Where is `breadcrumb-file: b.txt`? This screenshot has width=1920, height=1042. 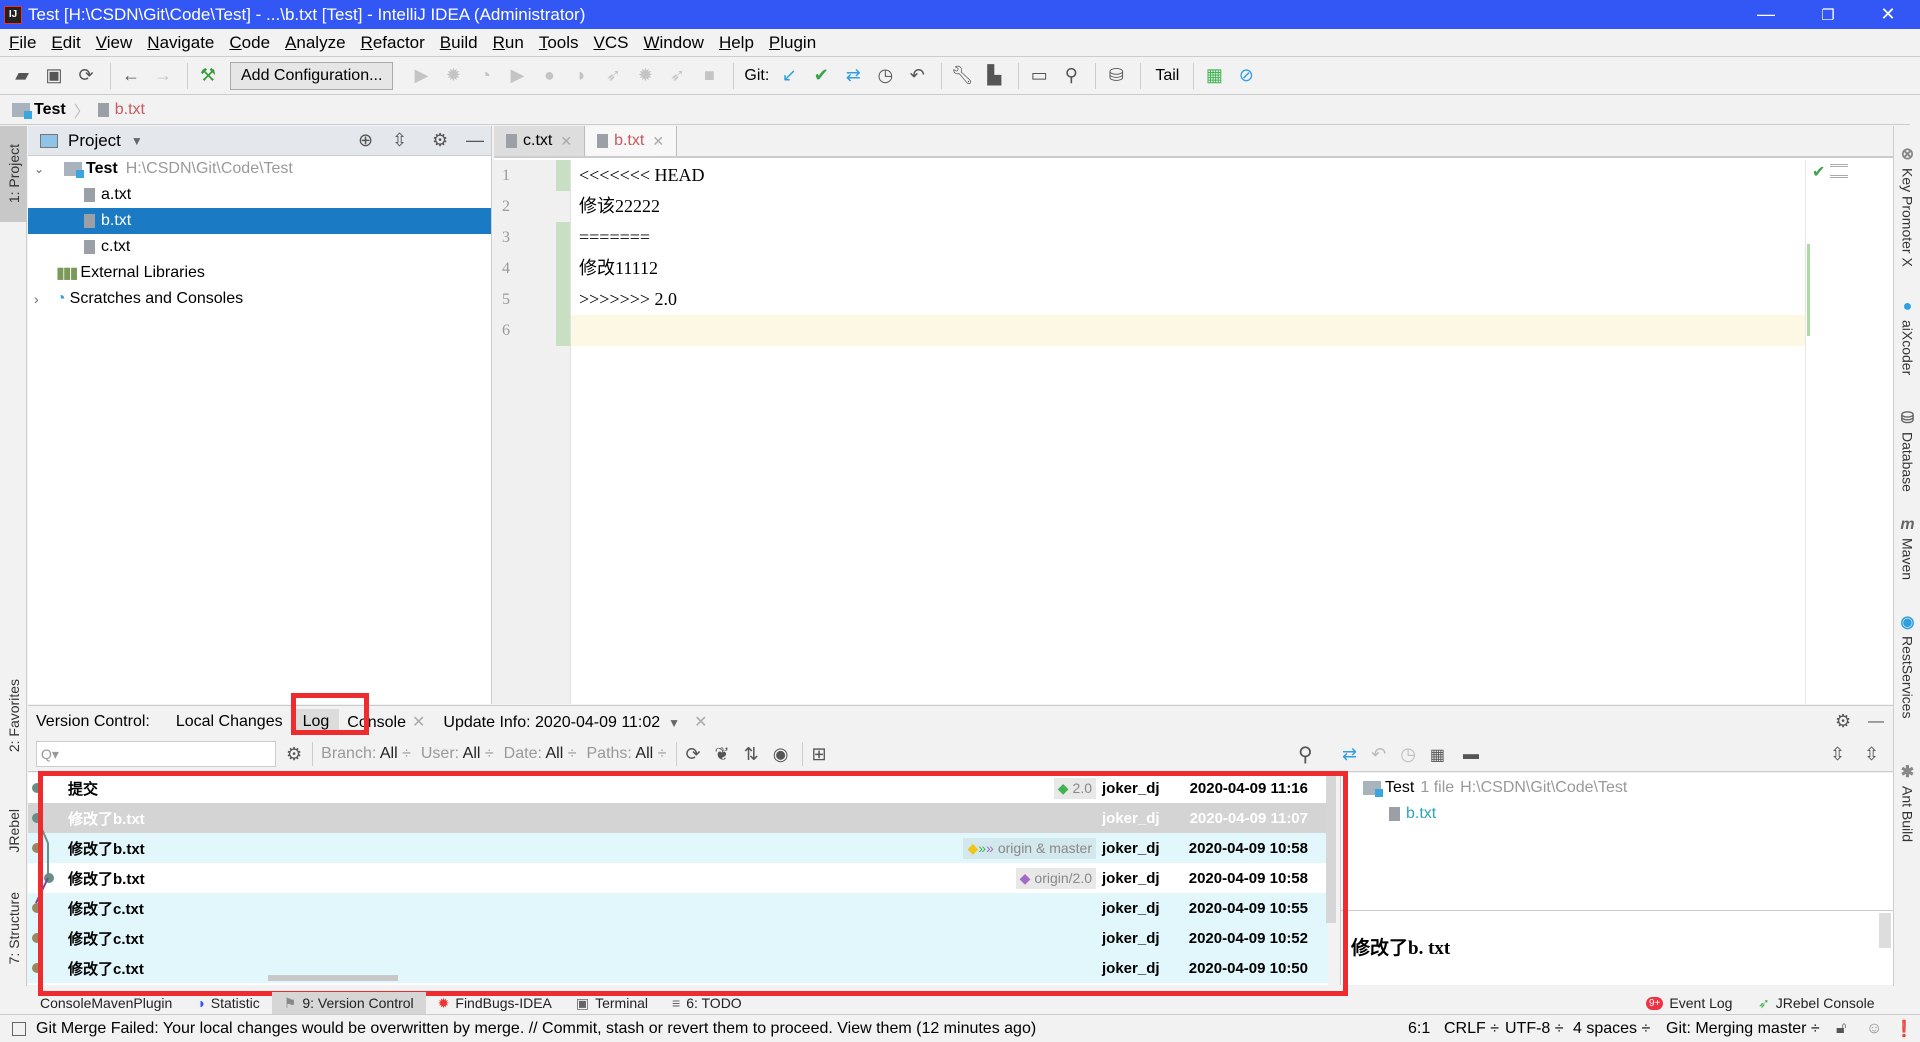
breadcrumb-file: b.txt is located at coordinates (130, 110).